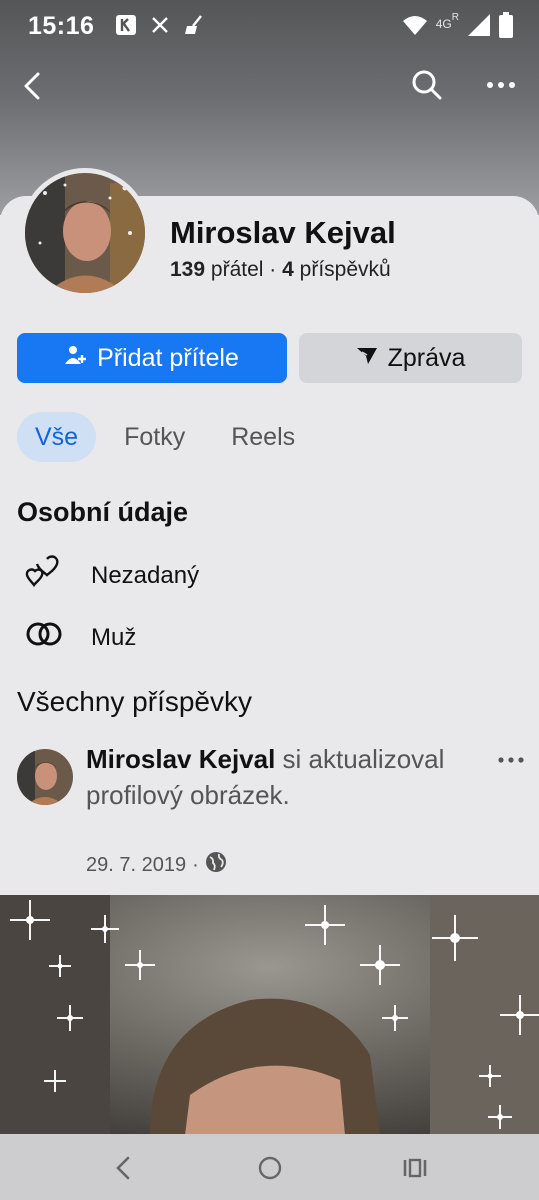 The width and height of the screenshot is (539, 1200). I want to click on more-icon, so click(501, 87).